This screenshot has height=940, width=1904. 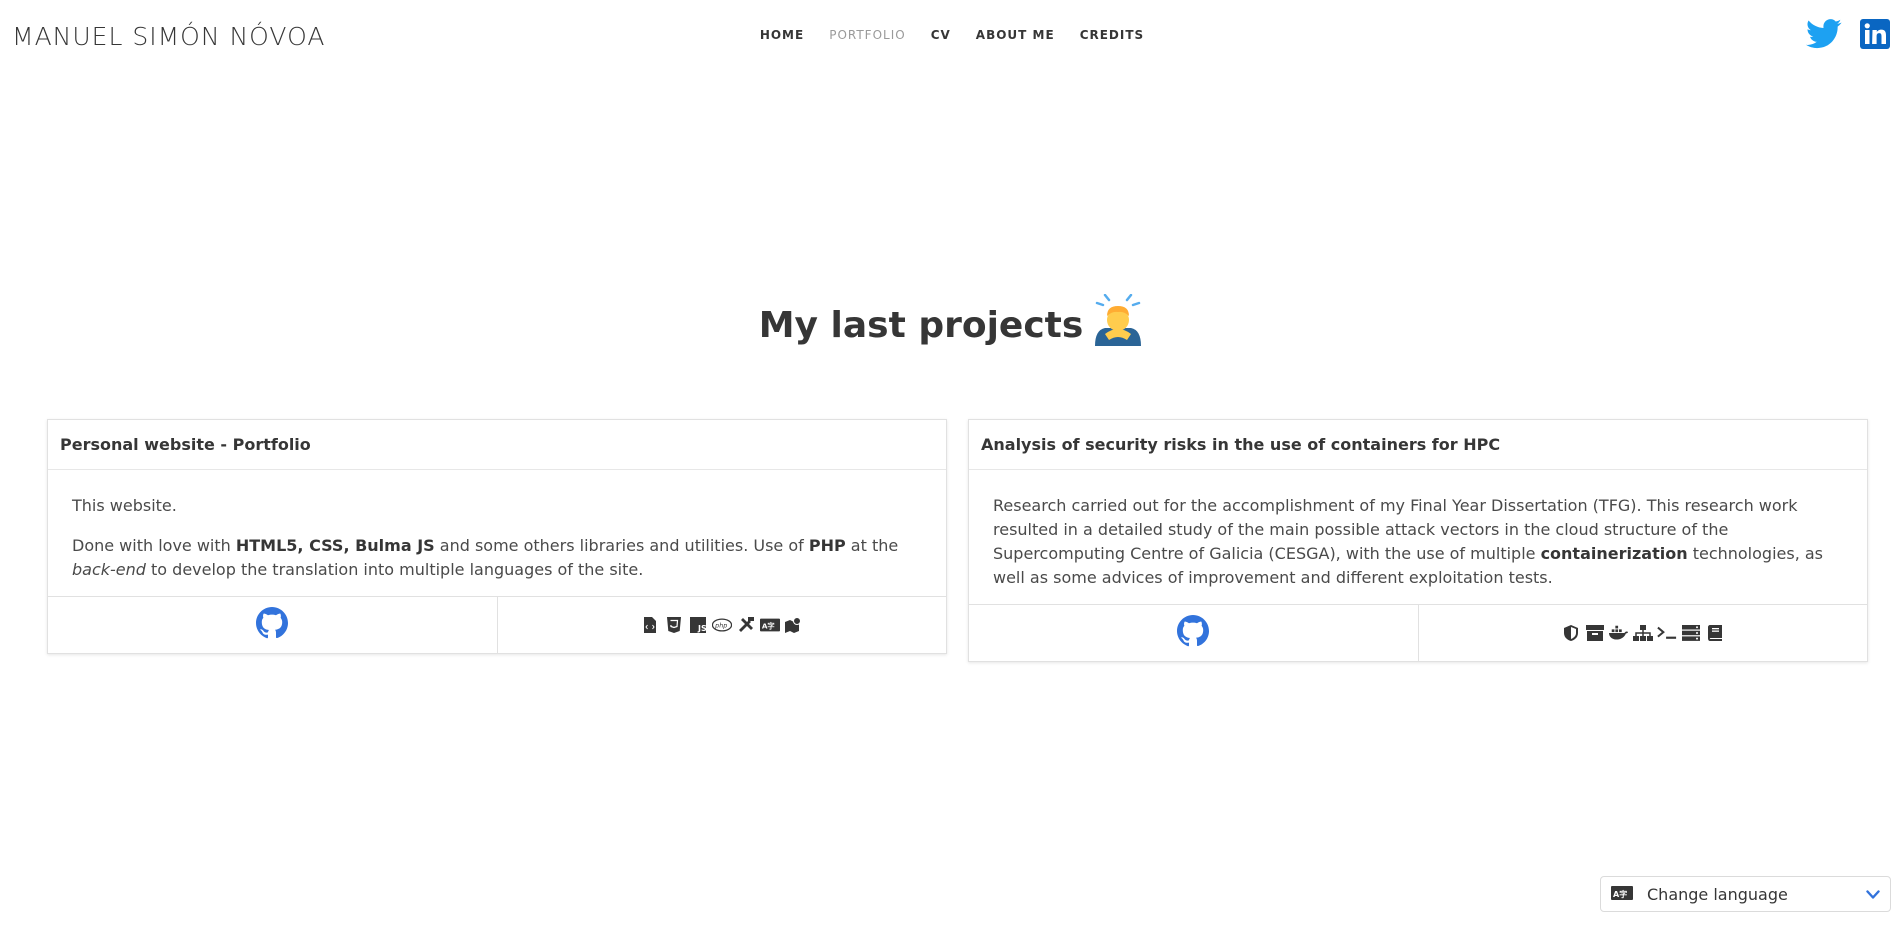 I want to click on svg-text: JS, so click(x=701, y=628).